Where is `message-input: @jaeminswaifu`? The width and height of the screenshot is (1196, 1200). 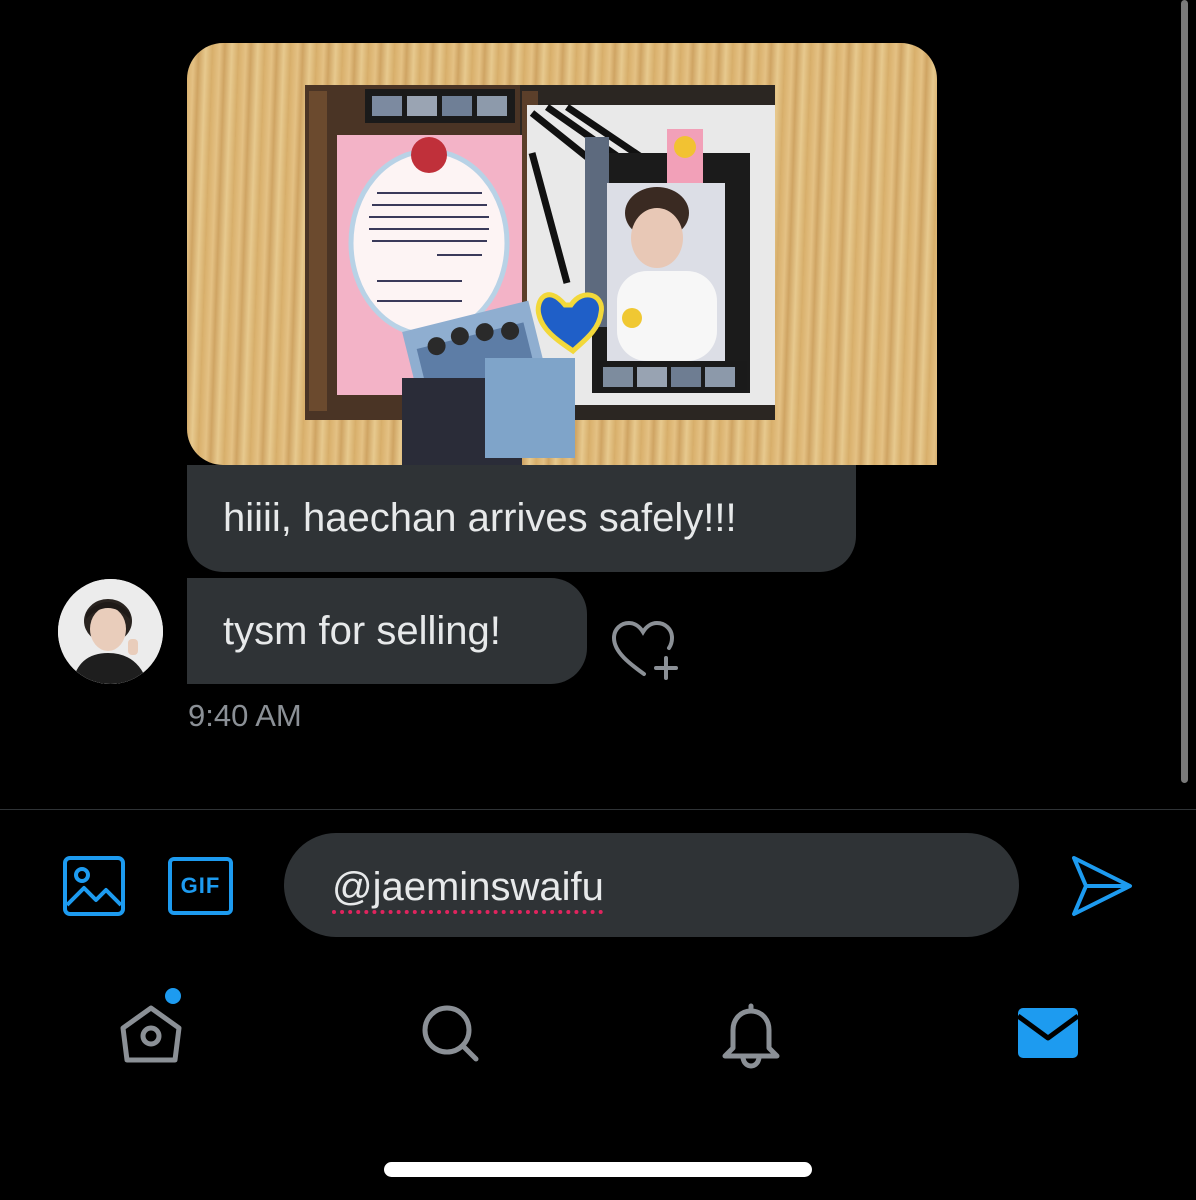 message-input: @jaeminswaifu is located at coordinates (651, 885).